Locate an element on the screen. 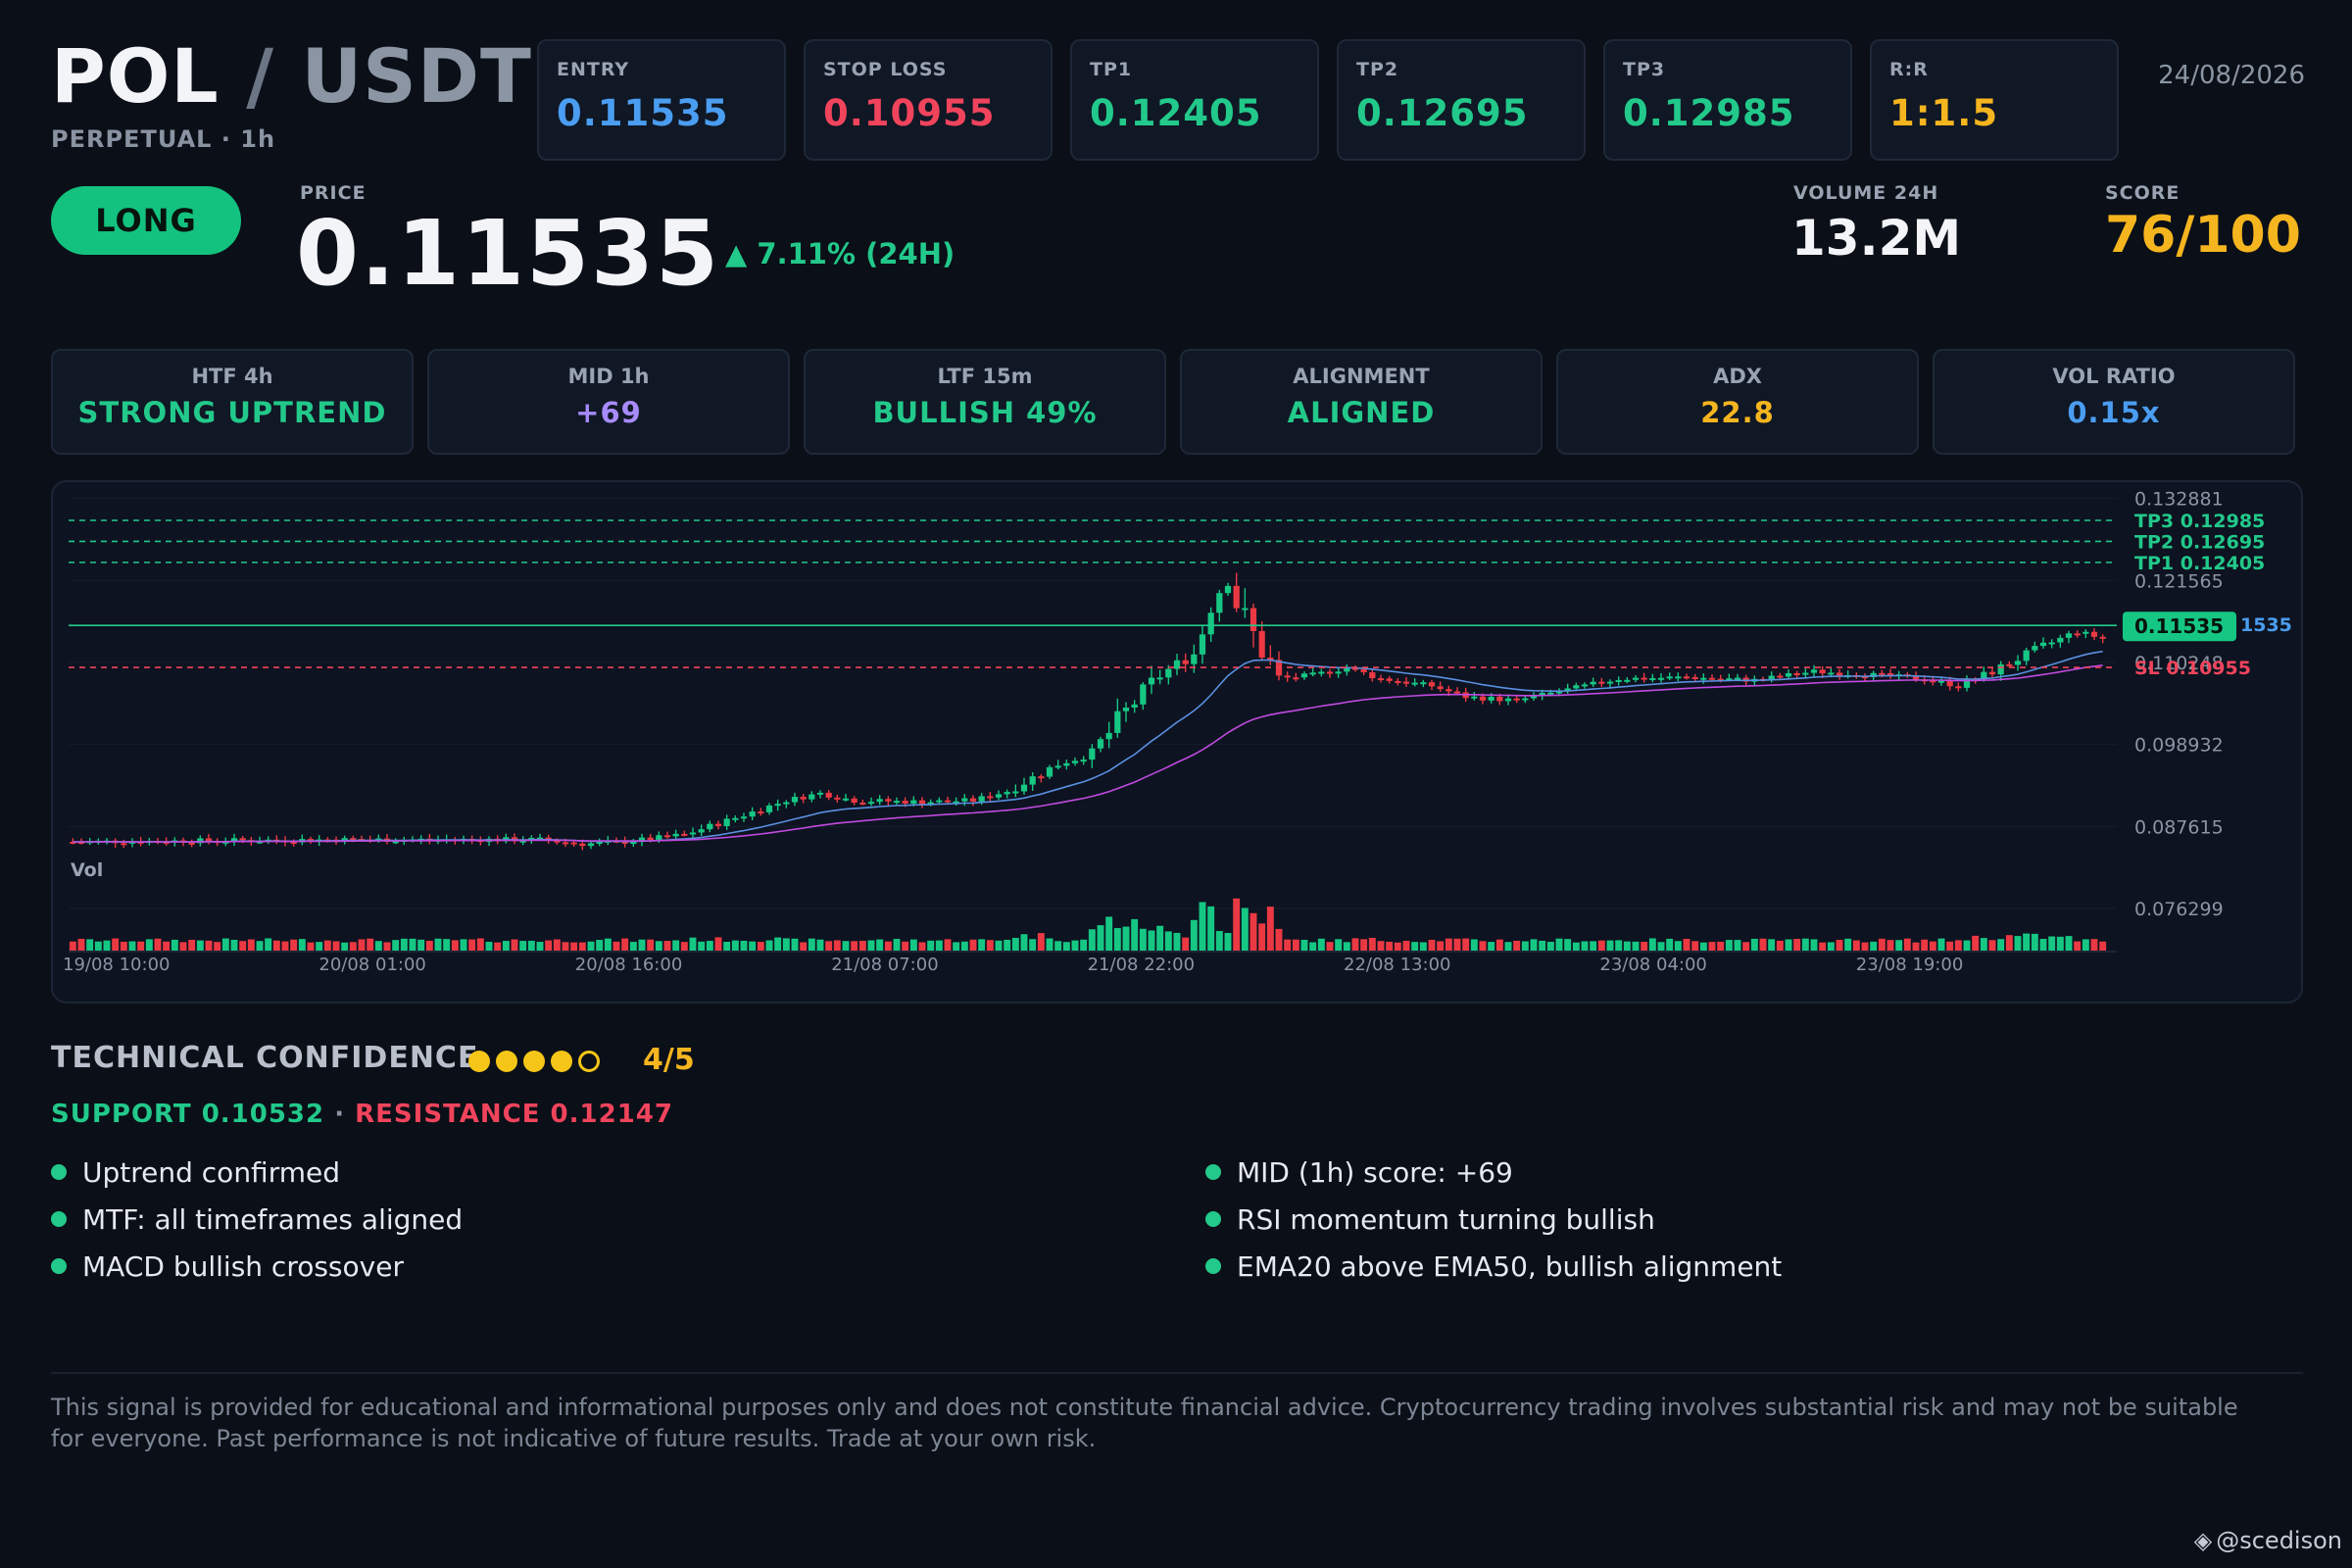 The image size is (2352, 1568). brand-handle: ◈ @scedison is located at coordinates (2268, 1540).